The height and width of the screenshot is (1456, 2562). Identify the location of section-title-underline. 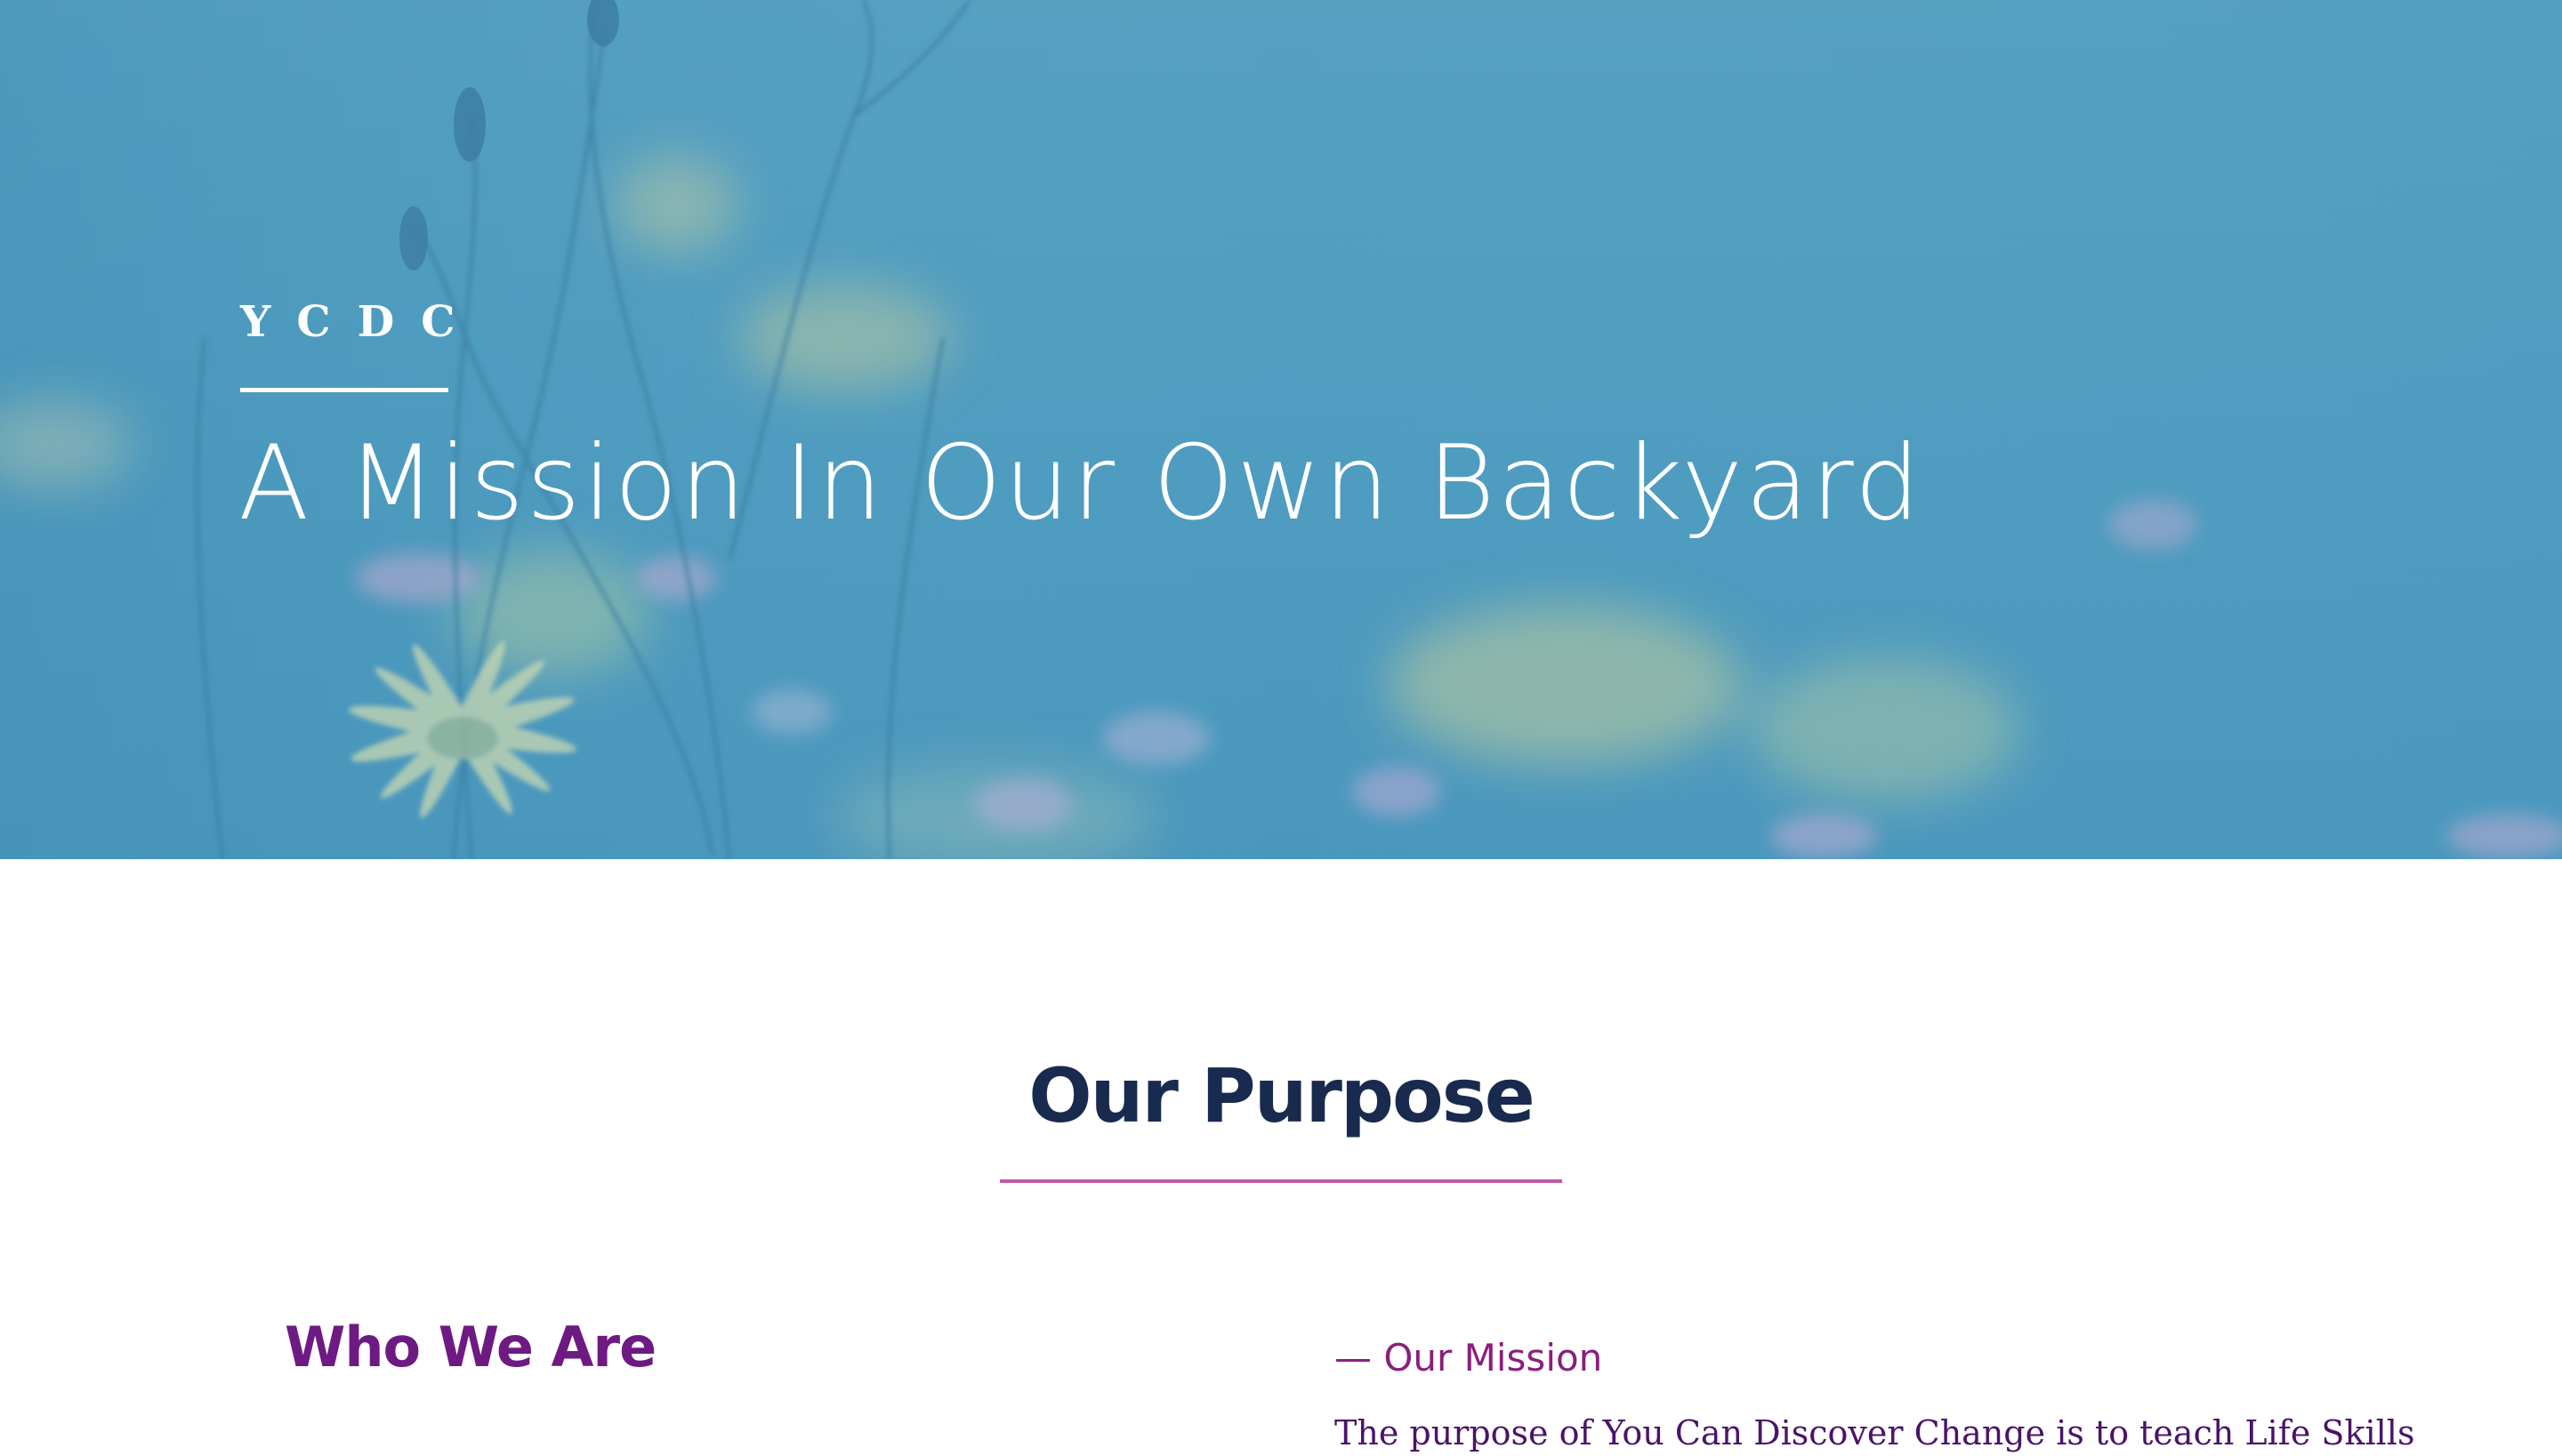
(1281, 1181).